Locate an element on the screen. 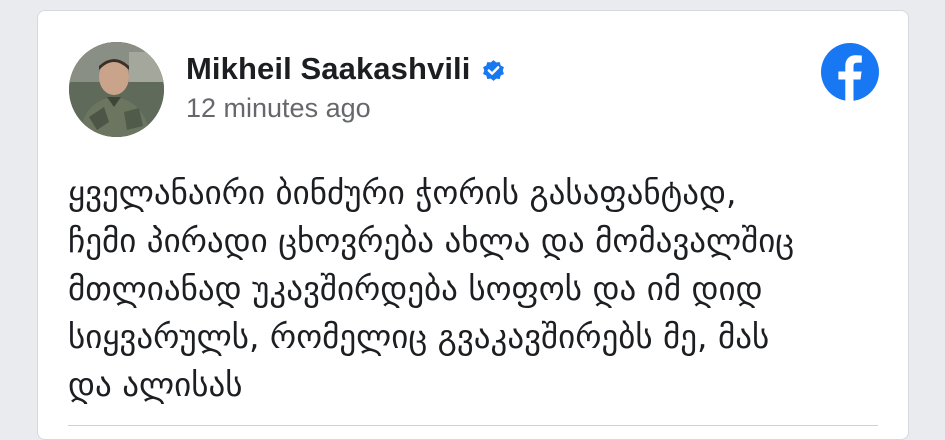 The image size is (945, 440). post-text-line: ყველანაირი ბინძური ჭორის გასაფანტად, is located at coordinates (402, 192).